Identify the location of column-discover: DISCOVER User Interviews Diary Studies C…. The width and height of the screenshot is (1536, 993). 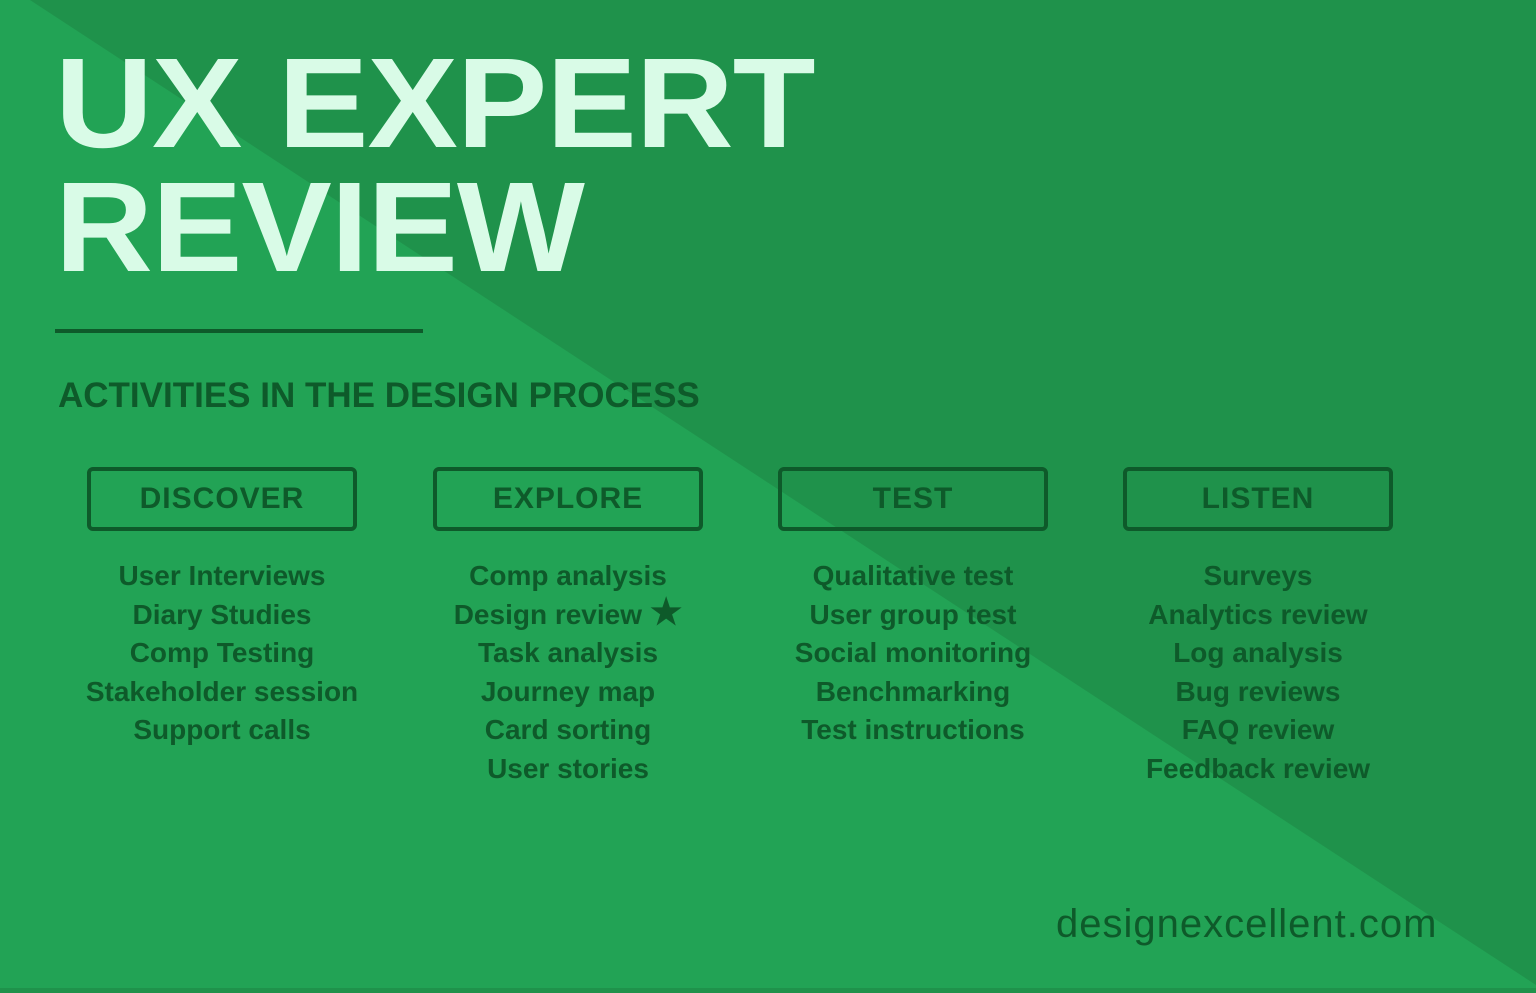
(222, 608).